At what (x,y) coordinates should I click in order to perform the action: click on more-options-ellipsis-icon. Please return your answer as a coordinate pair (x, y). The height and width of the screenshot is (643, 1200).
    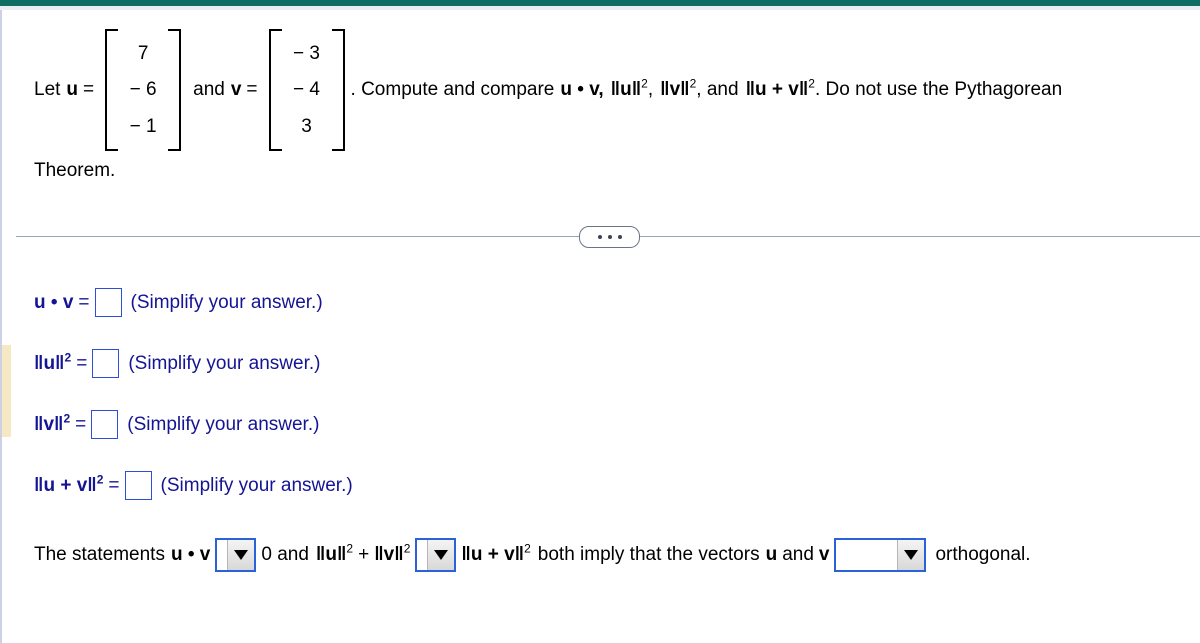
    Looking at the image, I should click on (609, 237).